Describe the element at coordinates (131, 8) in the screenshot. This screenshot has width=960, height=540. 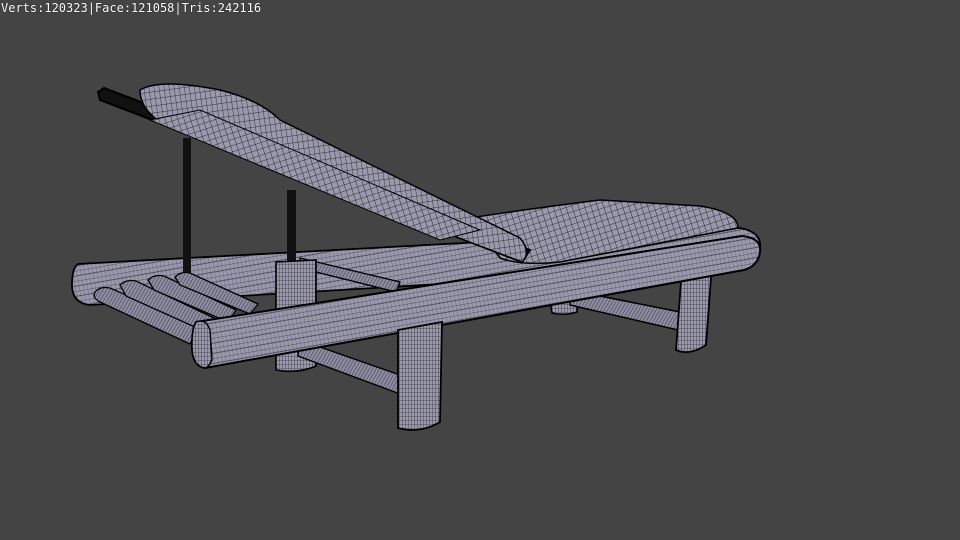
I see `mesh-stats-readout: Verts:120323|Face:121058|Tris:242116` at that location.